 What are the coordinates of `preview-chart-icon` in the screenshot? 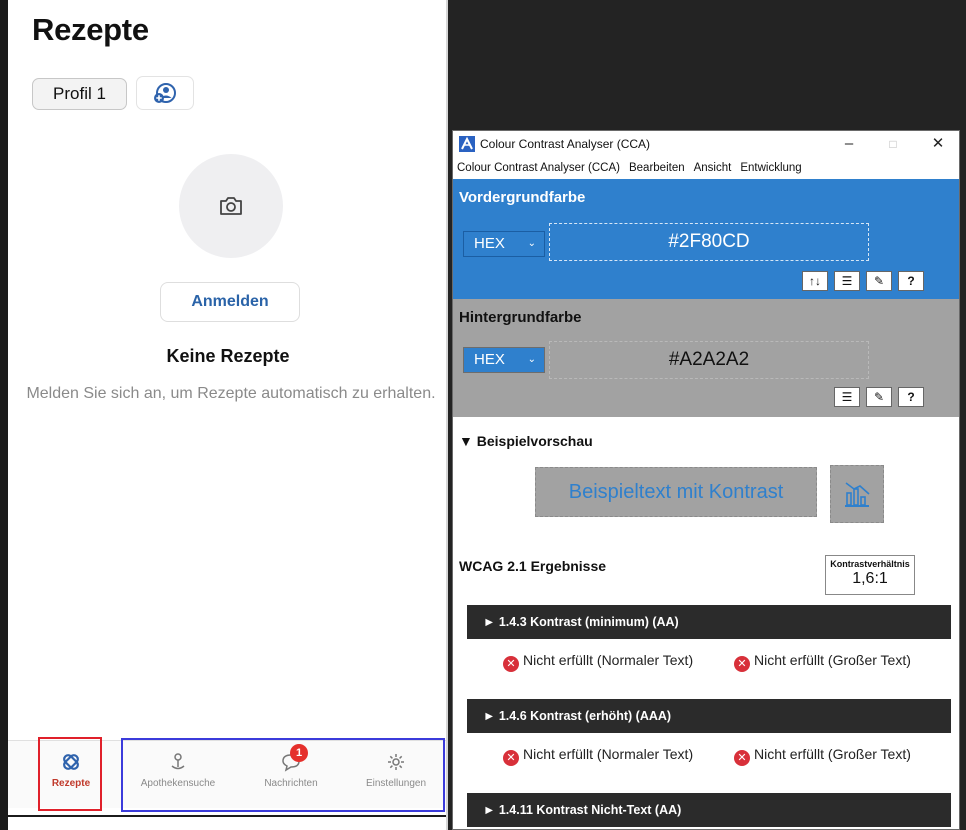 It's located at (857, 494).